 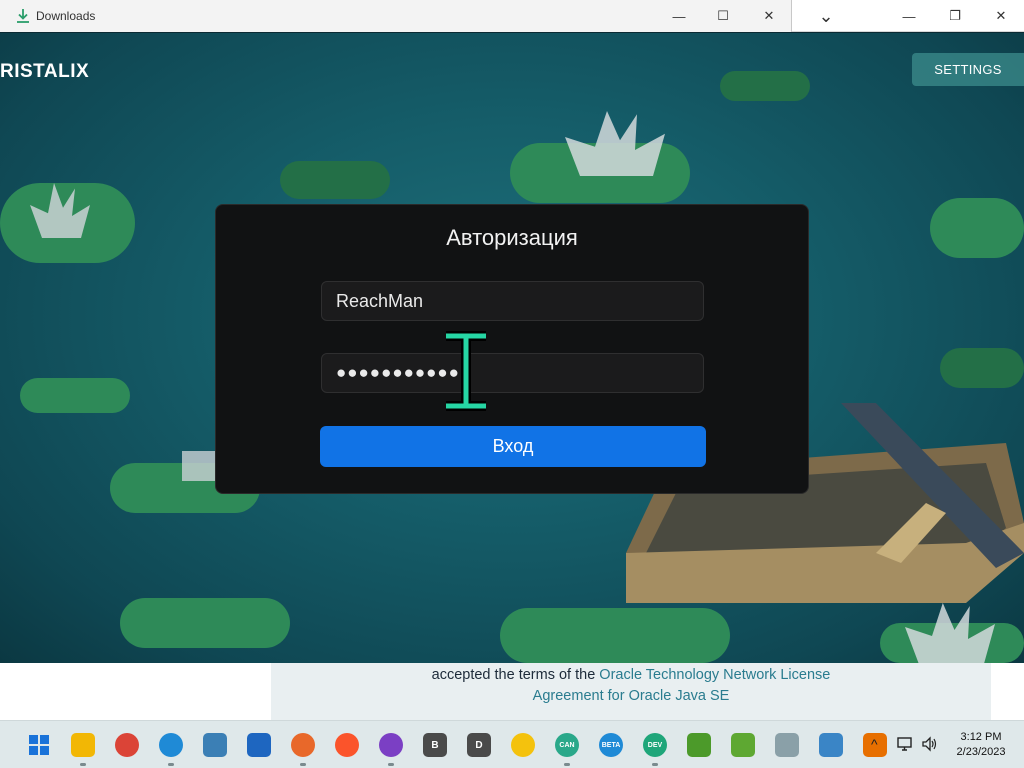 I want to click on taskbar-edge-dev-icon: DEV, so click(x=655, y=745).